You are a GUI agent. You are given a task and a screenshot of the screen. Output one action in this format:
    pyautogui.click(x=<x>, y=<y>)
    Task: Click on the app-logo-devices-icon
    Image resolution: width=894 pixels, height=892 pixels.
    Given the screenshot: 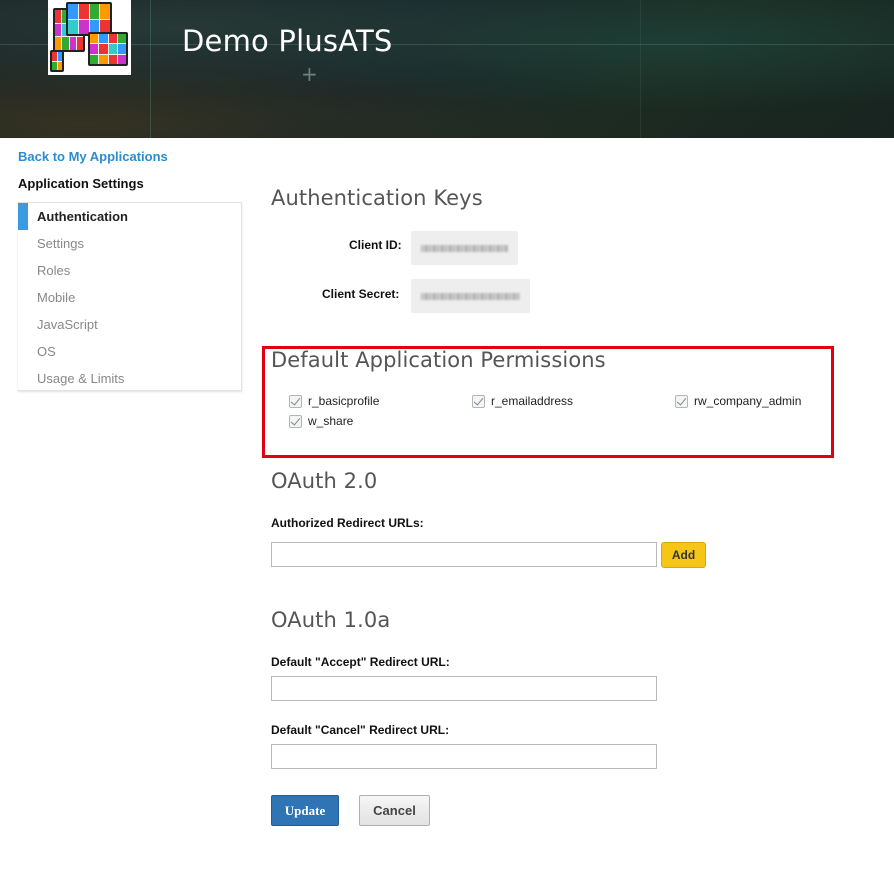 What is the action you would take?
    pyautogui.click(x=89, y=37)
    